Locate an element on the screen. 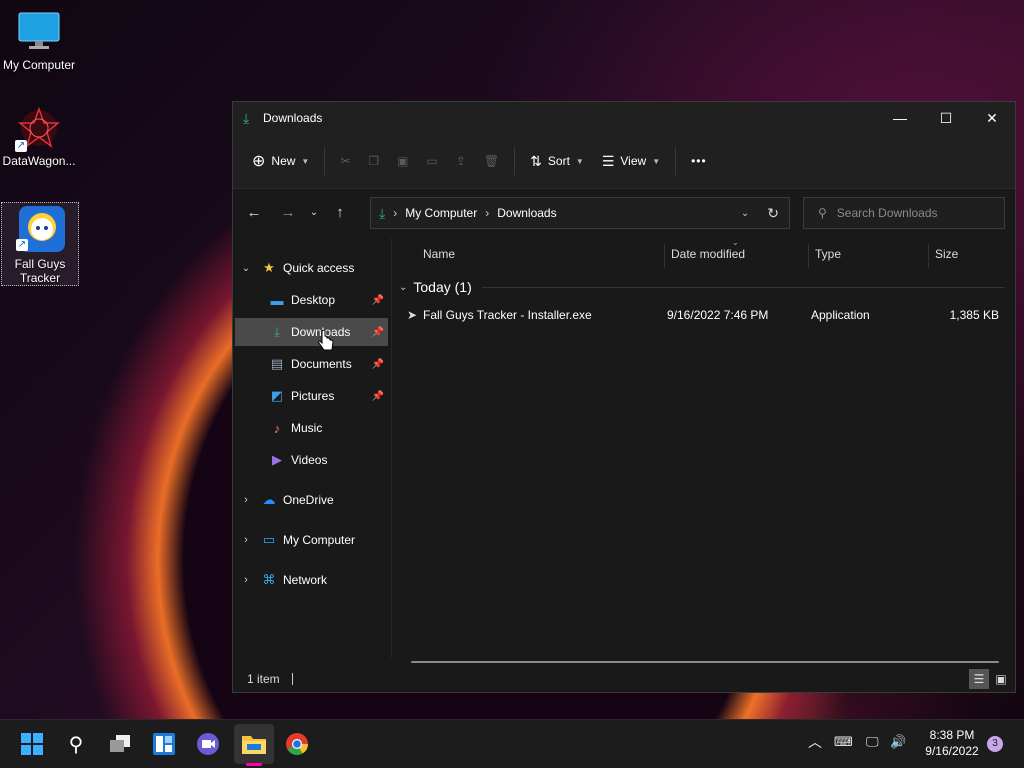 This screenshot has height=768, width=1024. column-header-type: Type is located at coordinates (870, 254).